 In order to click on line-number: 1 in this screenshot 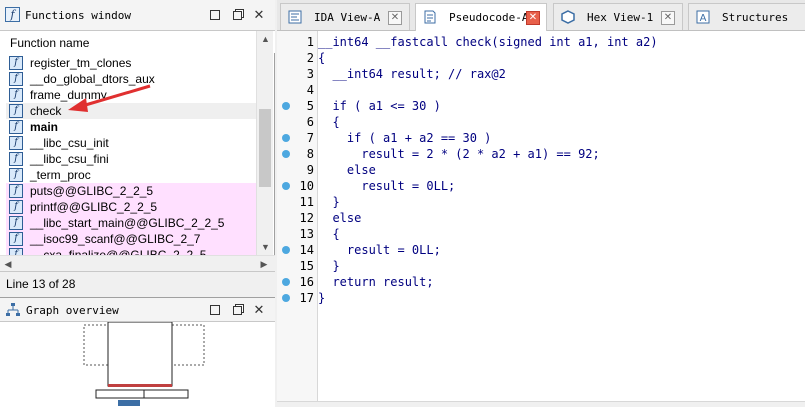, I will do `click(310, 42)`.